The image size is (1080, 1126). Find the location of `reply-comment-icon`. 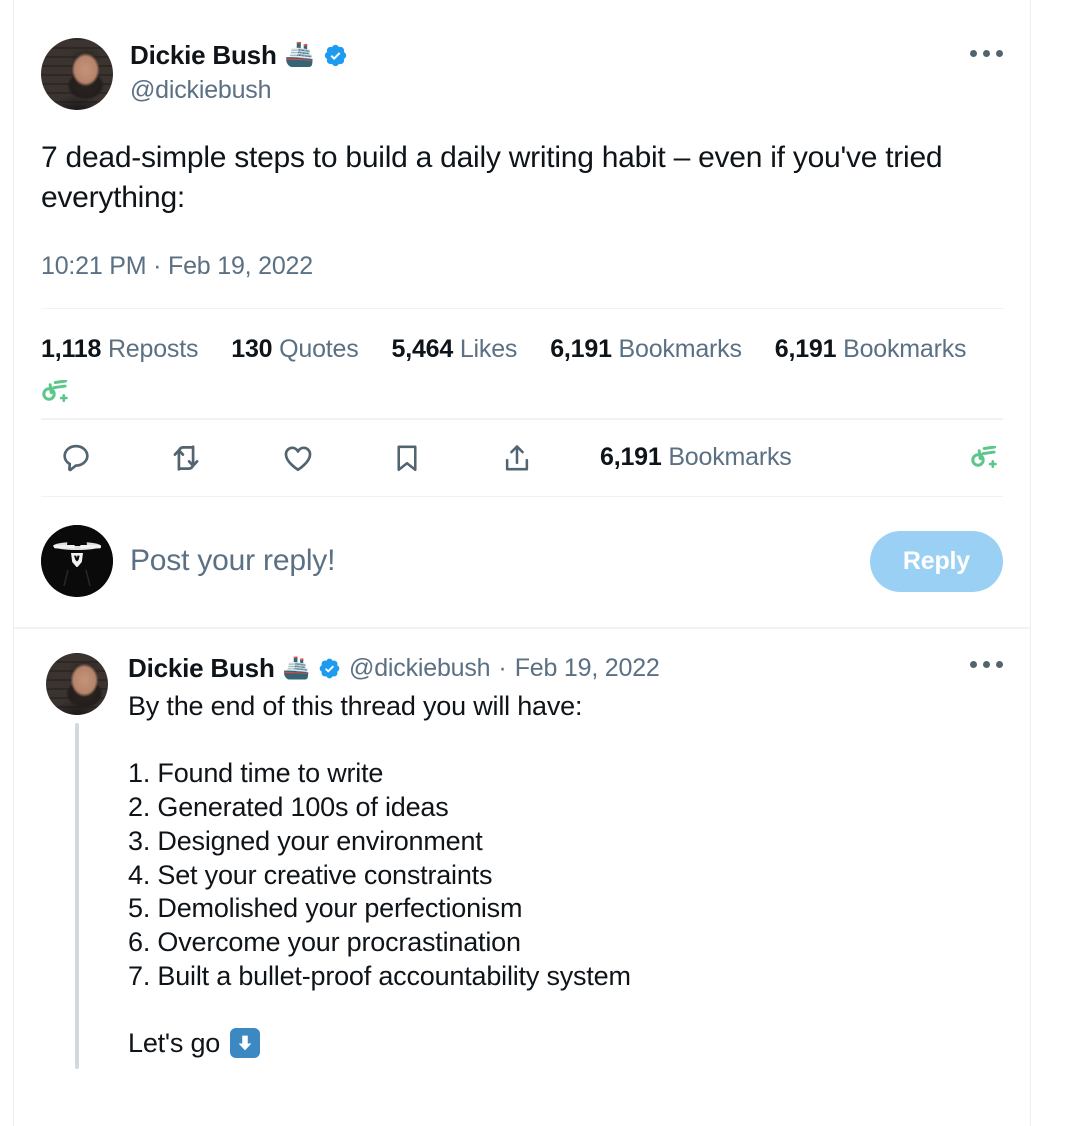

reply-comment-icon is located at coordinates (76, 458).